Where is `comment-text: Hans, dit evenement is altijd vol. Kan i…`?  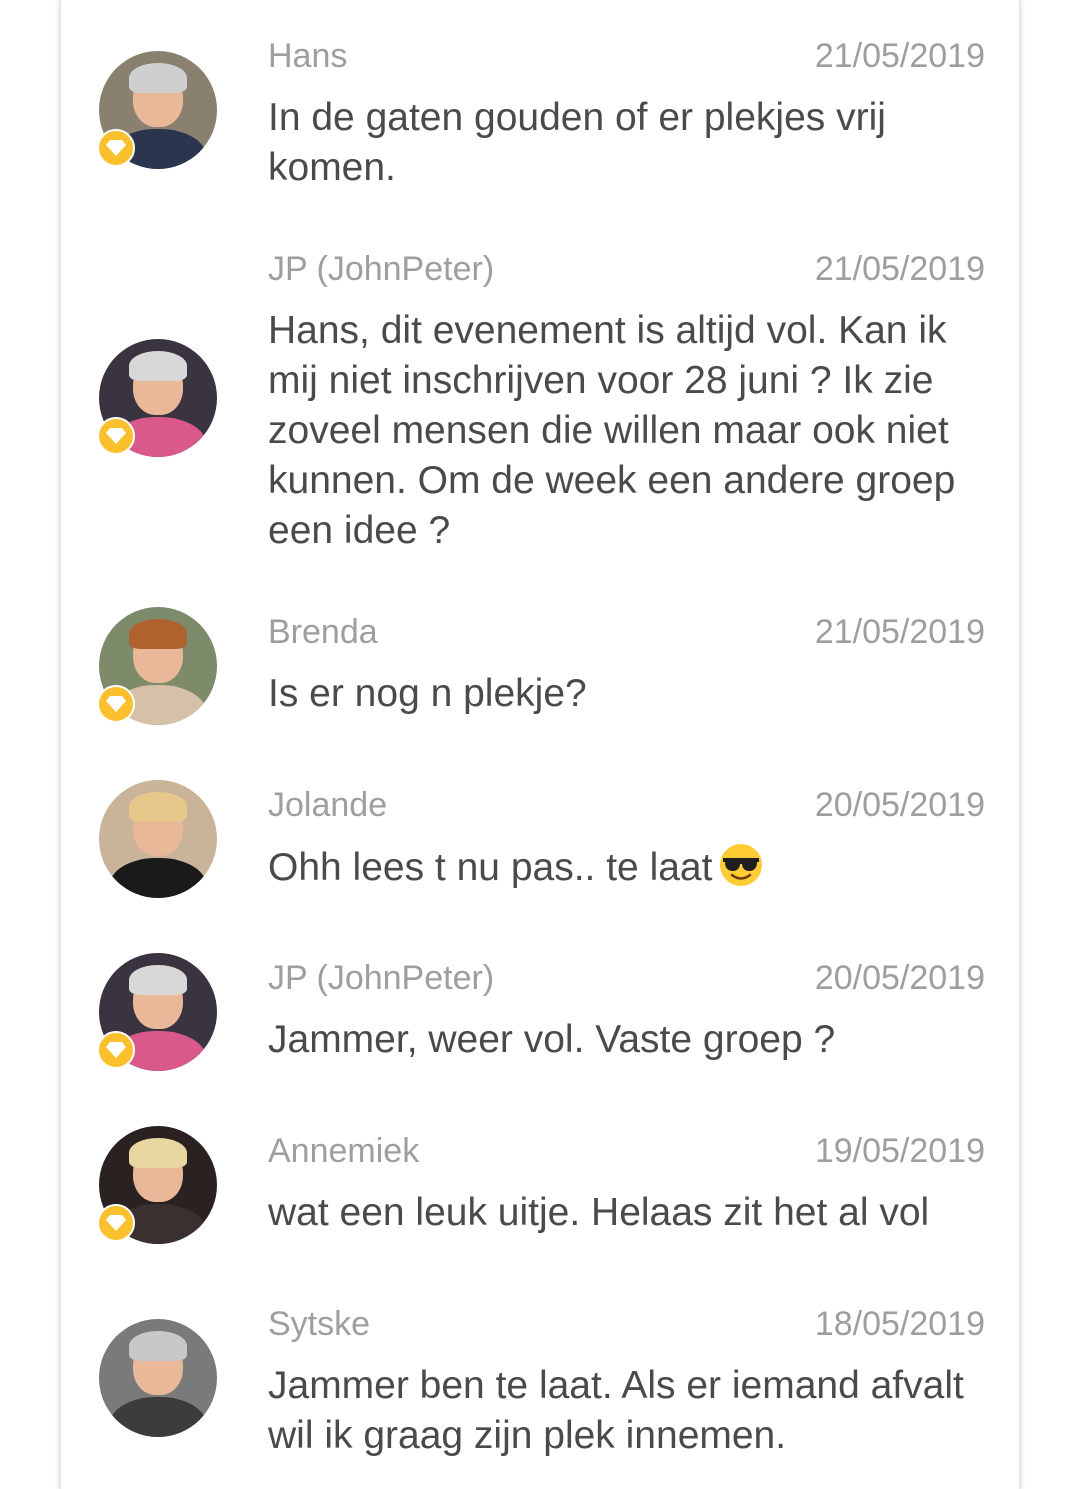
comment-text: Hans, dit evenement is altijd vol. Kan i… is located at coordinates (612, 430).